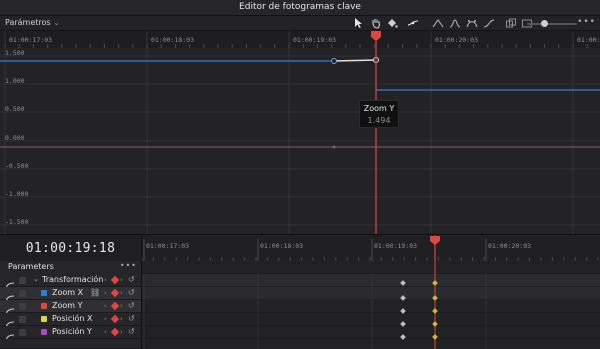 This screenshot has height=349, width=600. Describe the element at coordinates (71, 344) in the screenshot. I see `param-row-partial` at that location.